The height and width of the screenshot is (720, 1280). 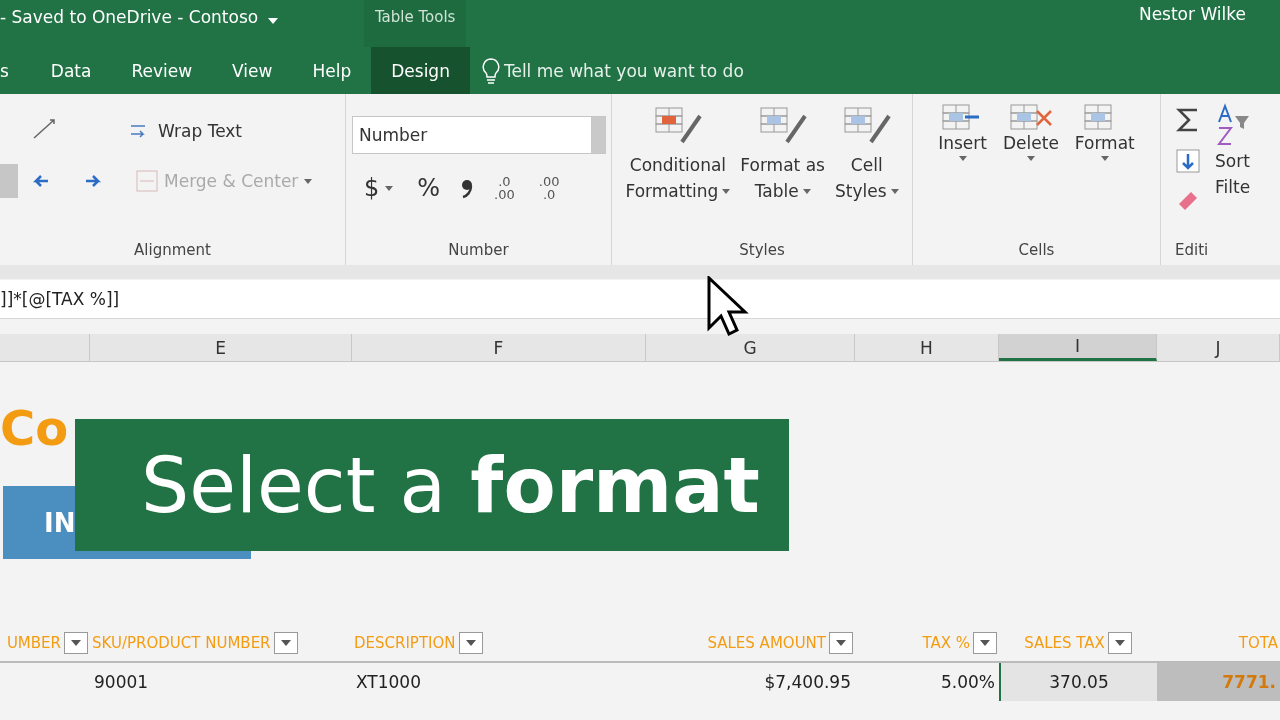 I want to click on lightbulb-icon, so click(x=490, y=70).